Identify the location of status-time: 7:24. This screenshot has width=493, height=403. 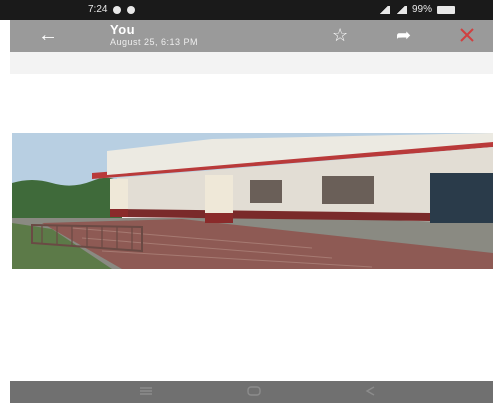
(98, 9).